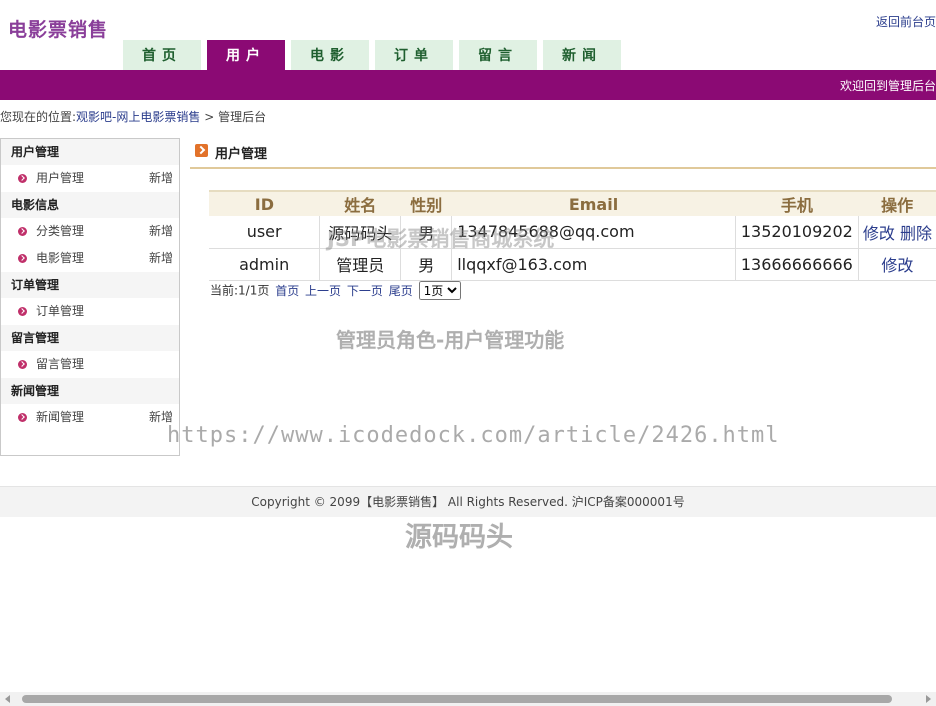  Describe the element at coordinates (365, 291) in the screenshot. I see `next-page-link: 下一页` at that location.